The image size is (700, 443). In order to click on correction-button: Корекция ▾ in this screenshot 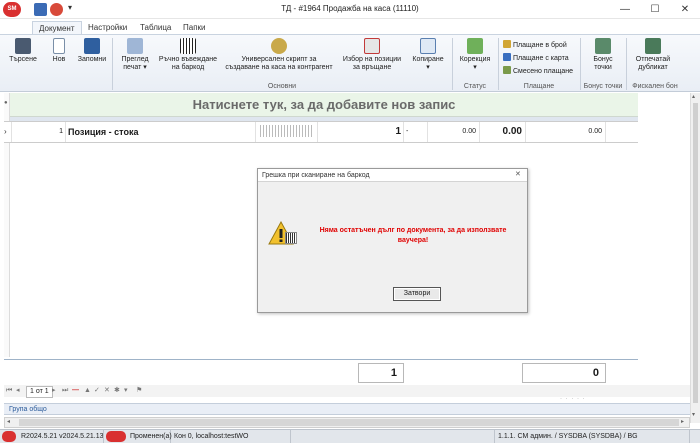, I will do `click(475, 60)`.